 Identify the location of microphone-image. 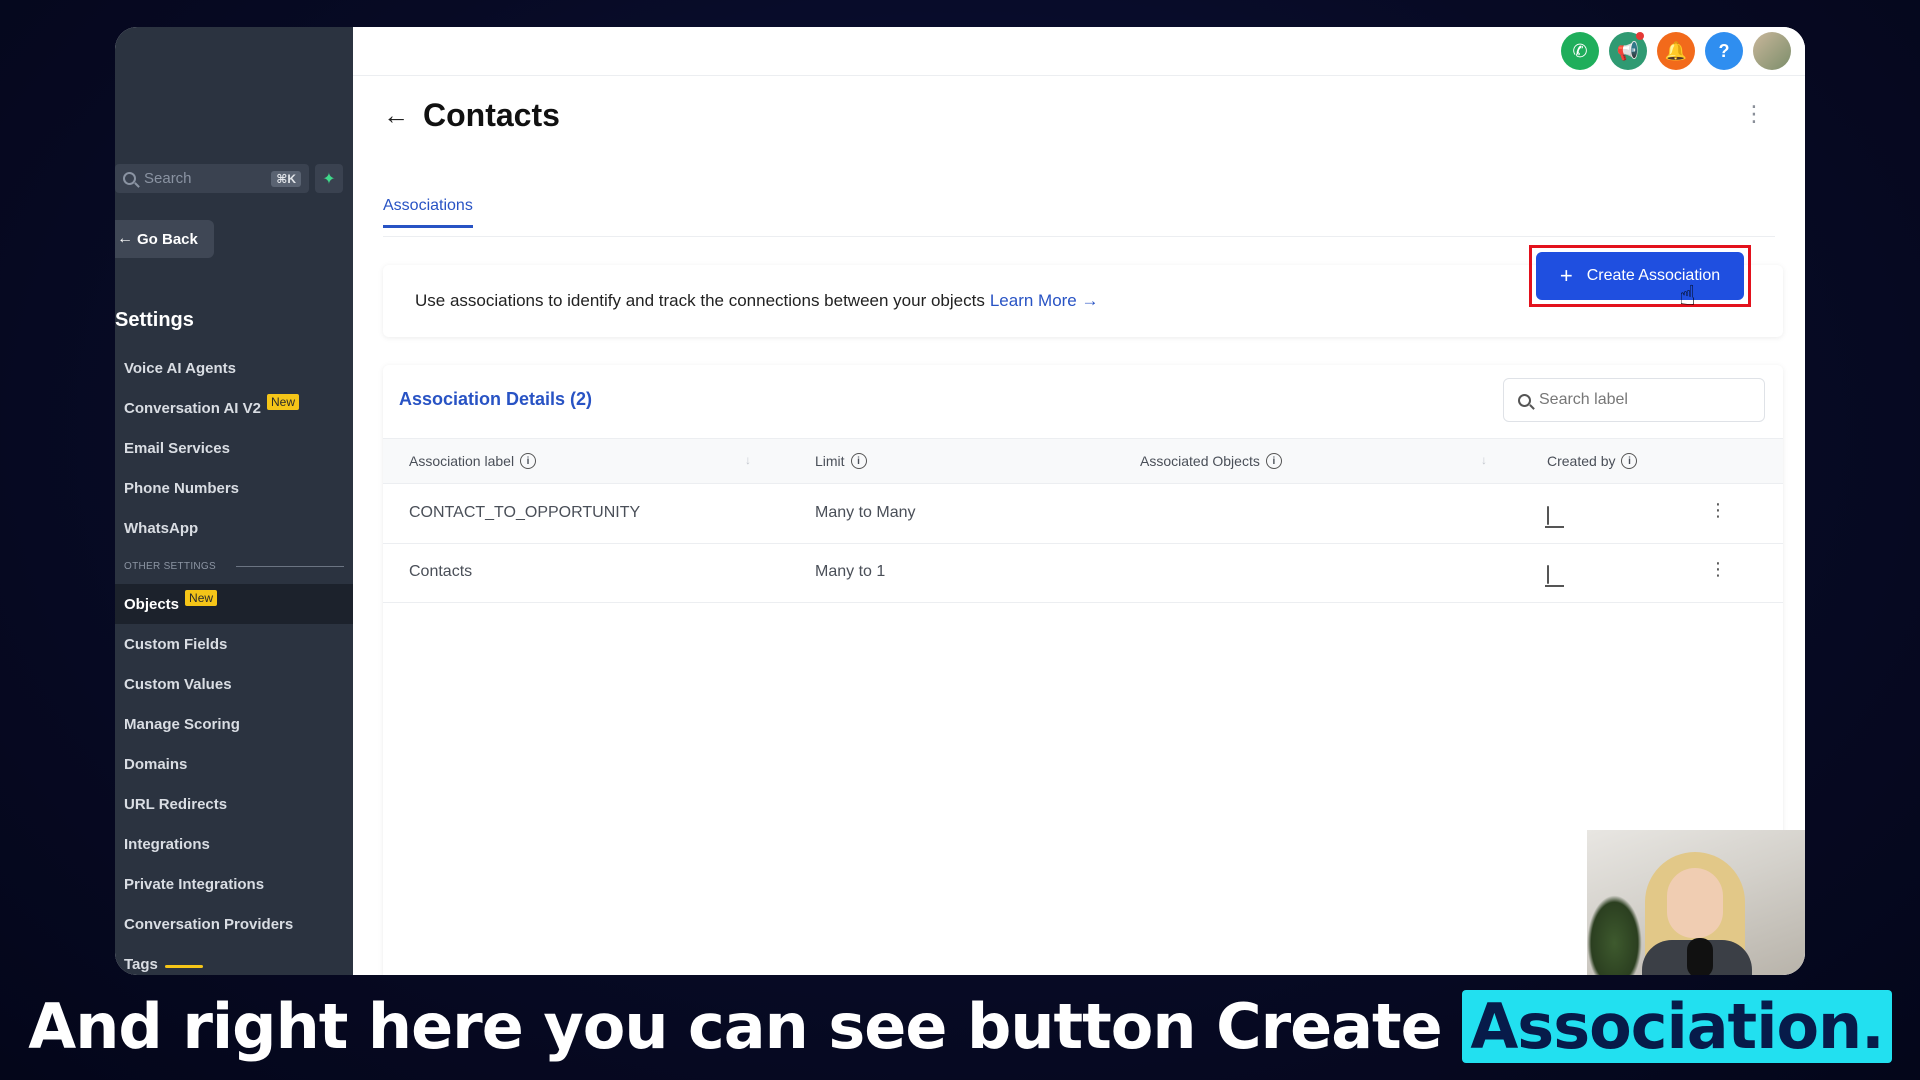
(1700, 956).